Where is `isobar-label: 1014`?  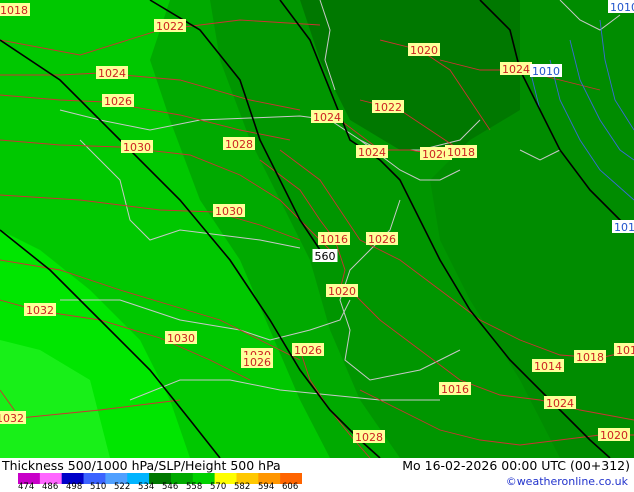
isobar-label: 1014 is located at coordinates (548, 366).